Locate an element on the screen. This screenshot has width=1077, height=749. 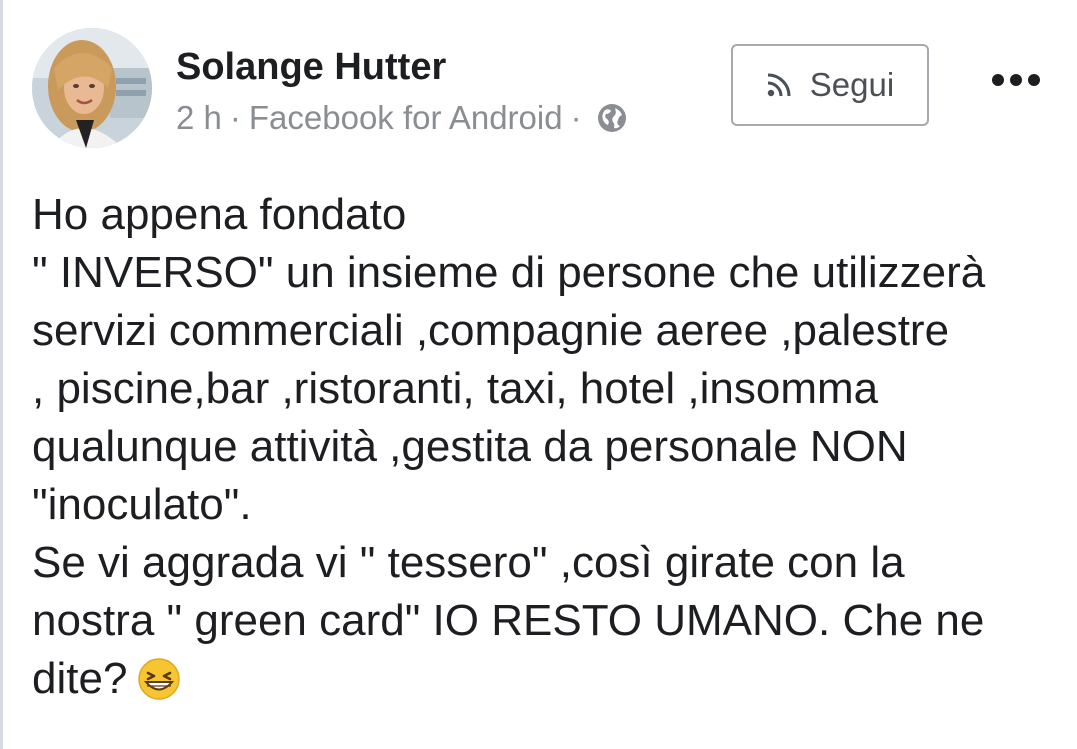
post-meta: 2 h · Facebook for Android · is located at coordinates (402, 118).